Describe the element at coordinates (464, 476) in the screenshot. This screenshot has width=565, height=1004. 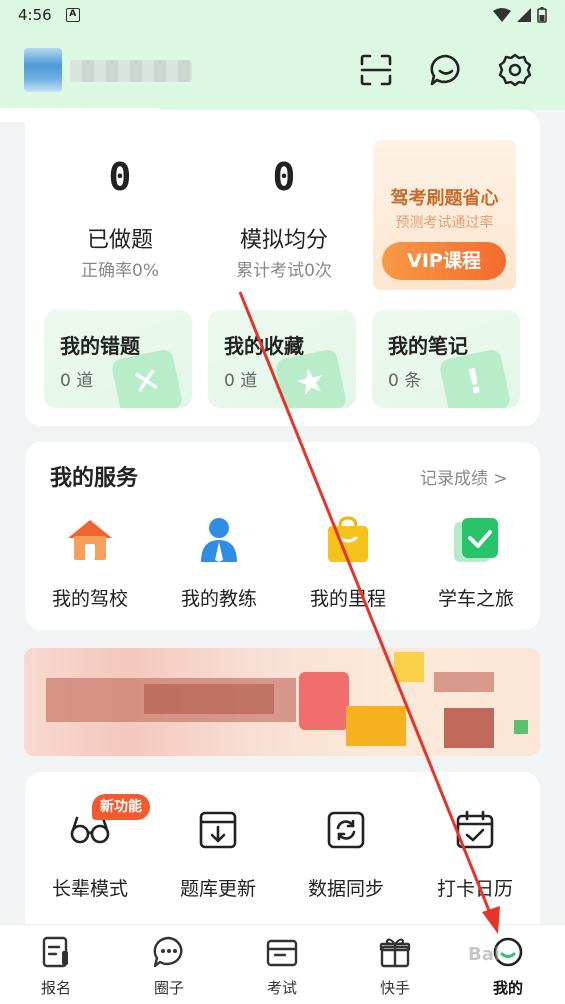
I see `record-score-link: 记录成绩 >` at that location.